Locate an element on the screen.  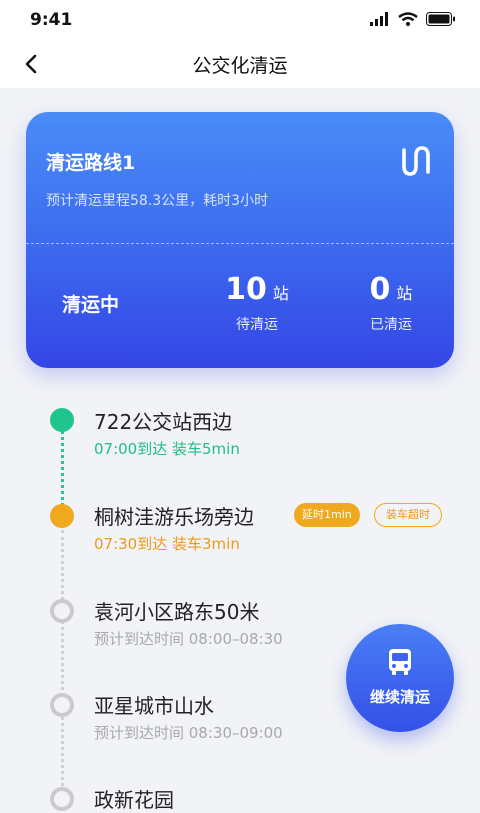
continue-clearing-label: 继续清运 is located at coordinates (399, 697).